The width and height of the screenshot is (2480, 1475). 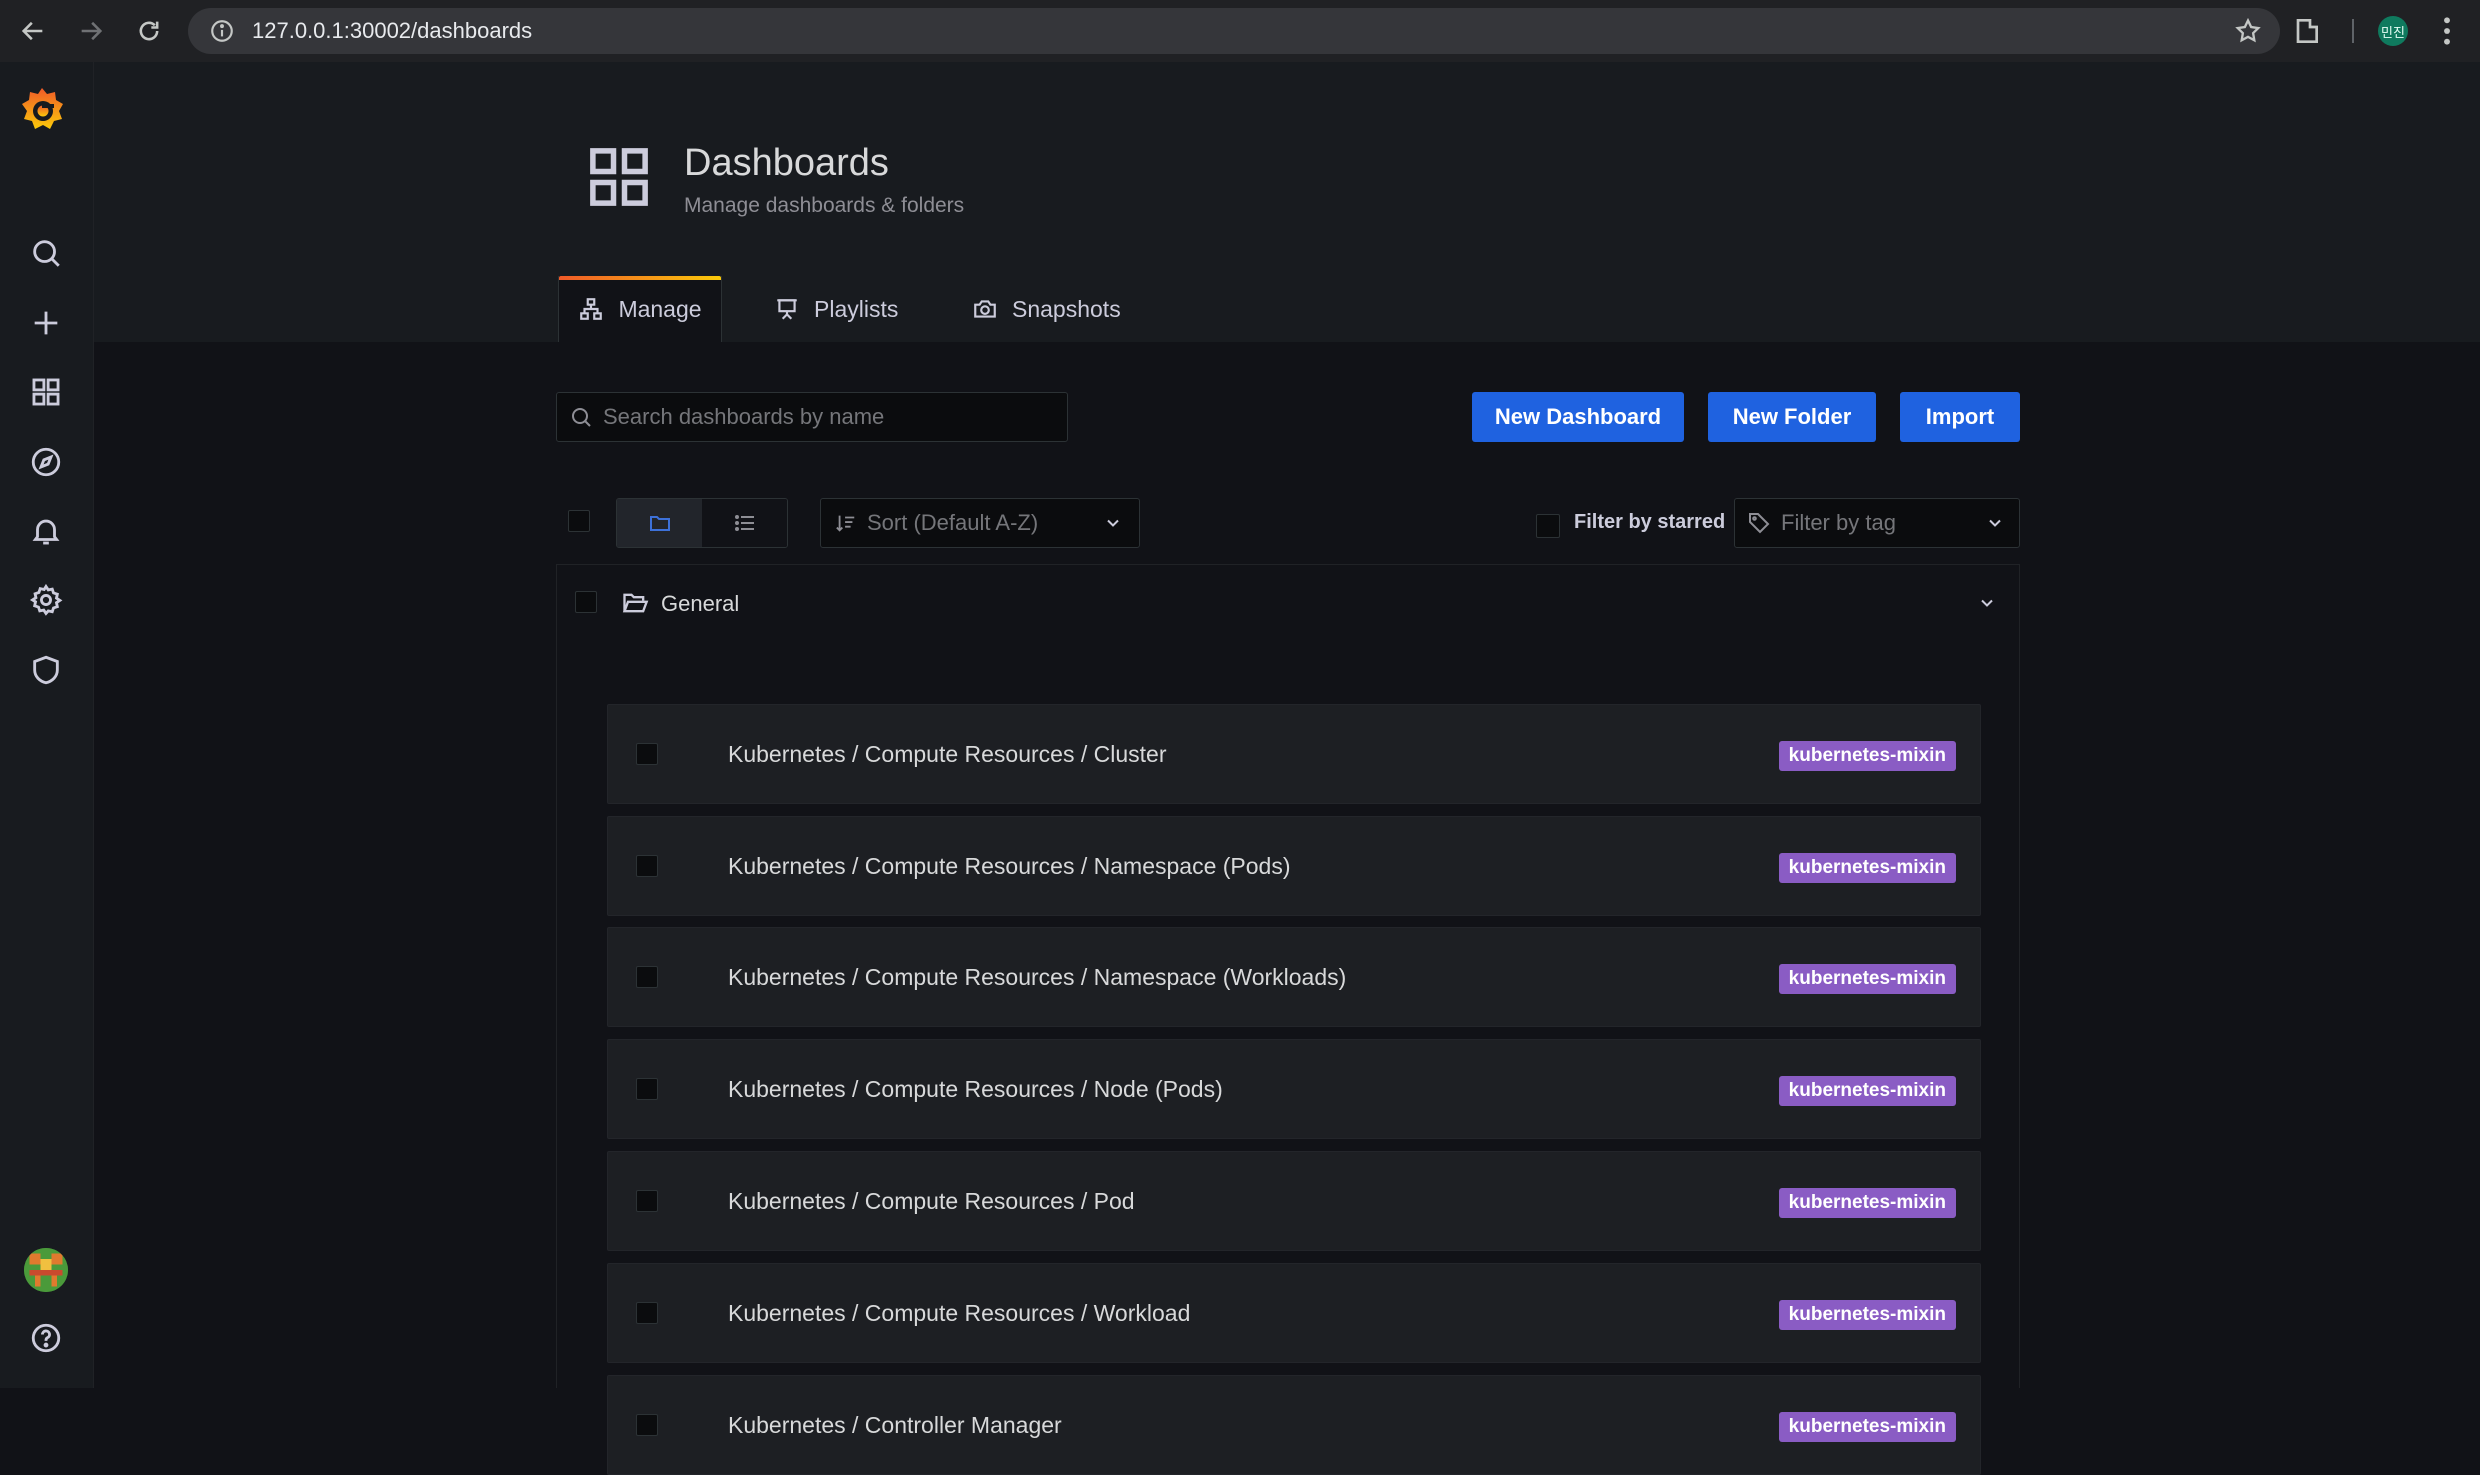 I want to click on new-folder-button: New Folder, so click(x=1792, y=417).